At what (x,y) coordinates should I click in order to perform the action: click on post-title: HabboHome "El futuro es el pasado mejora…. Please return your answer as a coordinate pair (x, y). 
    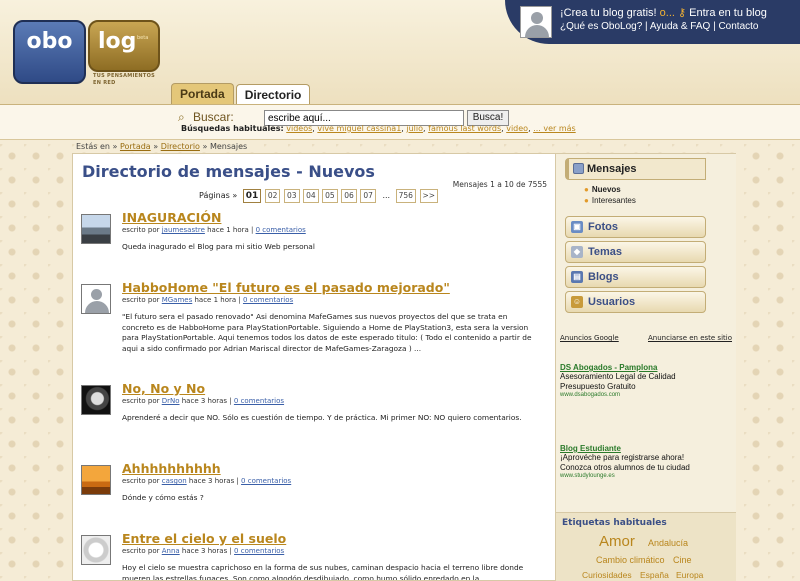
    Looking at the image, I should click on (286, 287).